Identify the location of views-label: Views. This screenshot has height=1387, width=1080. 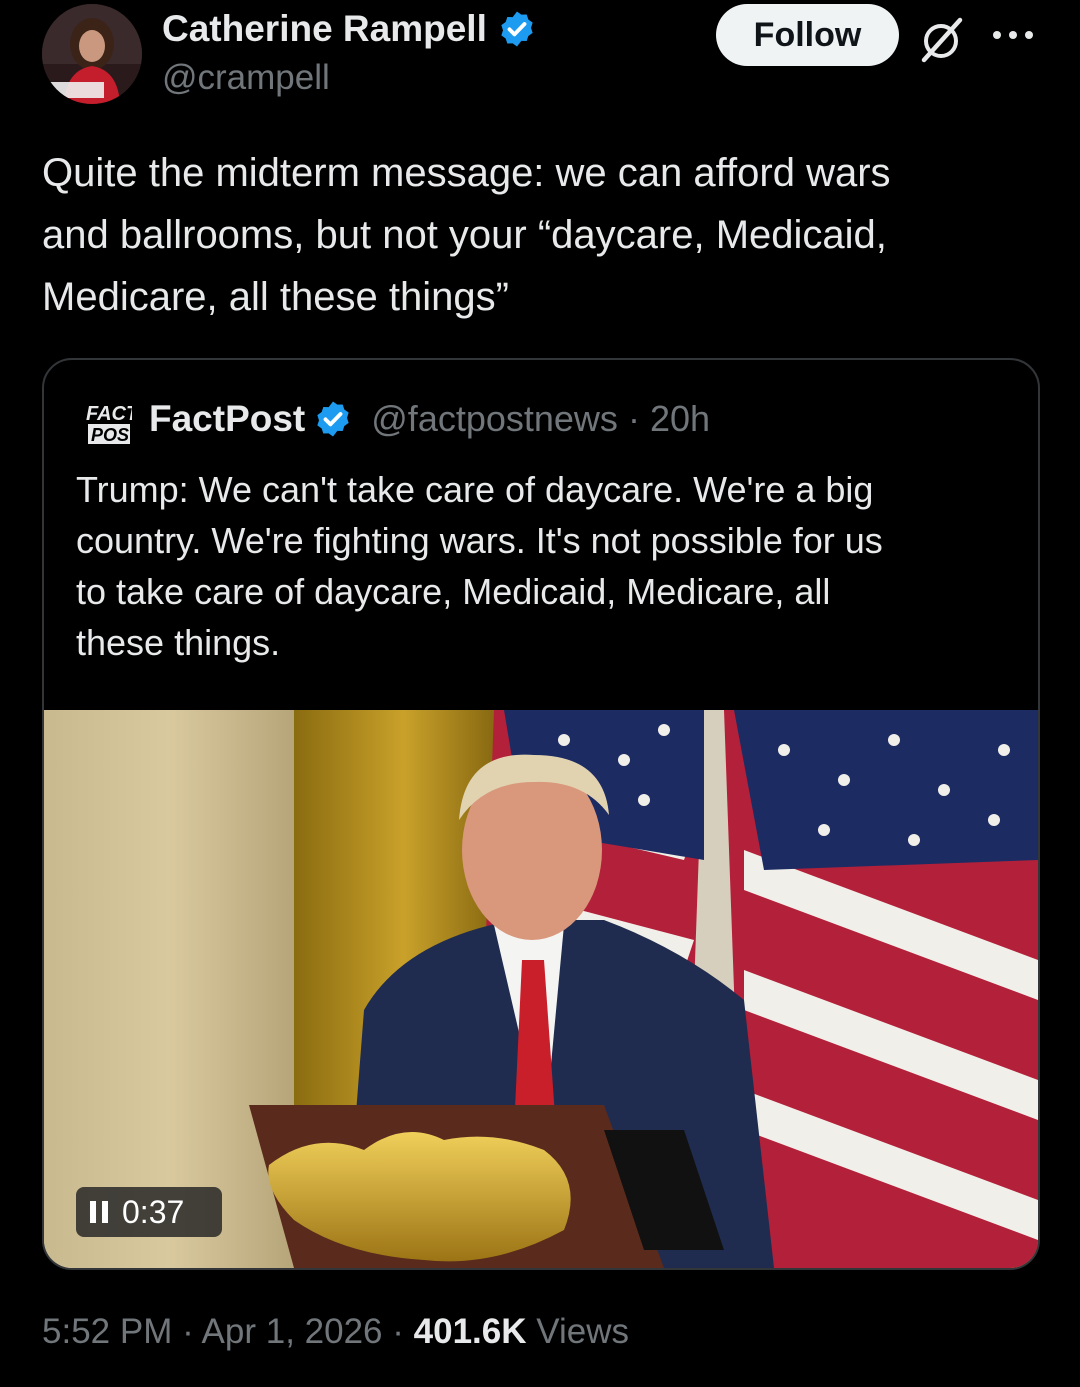
(582, 1331).